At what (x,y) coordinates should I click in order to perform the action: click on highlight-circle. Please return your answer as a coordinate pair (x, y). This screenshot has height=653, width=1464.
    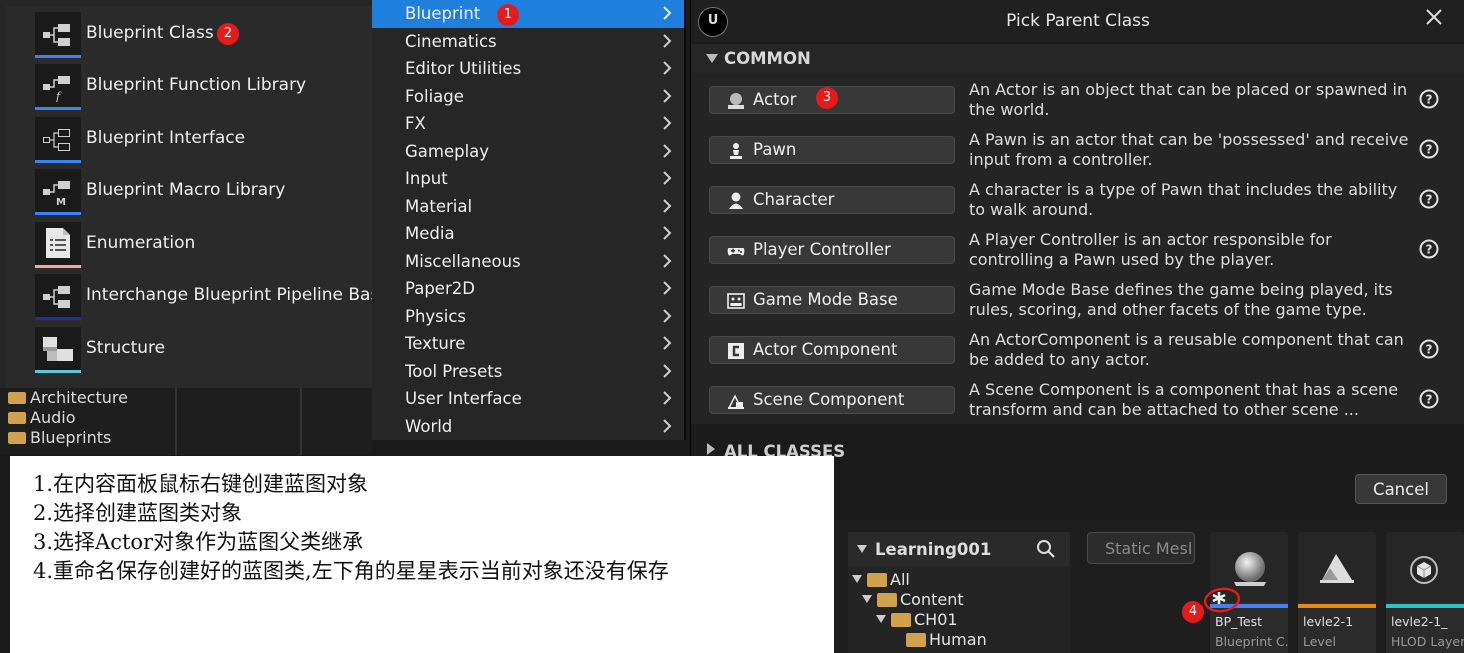
    Looking at the image, I should click on (1222, 600).